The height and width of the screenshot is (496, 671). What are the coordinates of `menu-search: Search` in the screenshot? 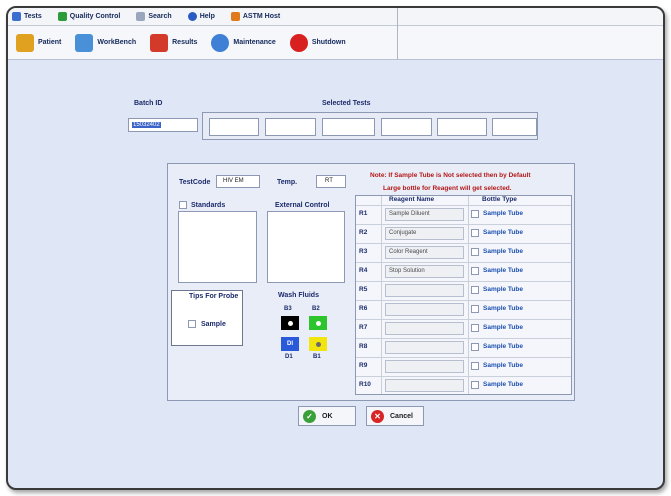 It's located at (154, 16).